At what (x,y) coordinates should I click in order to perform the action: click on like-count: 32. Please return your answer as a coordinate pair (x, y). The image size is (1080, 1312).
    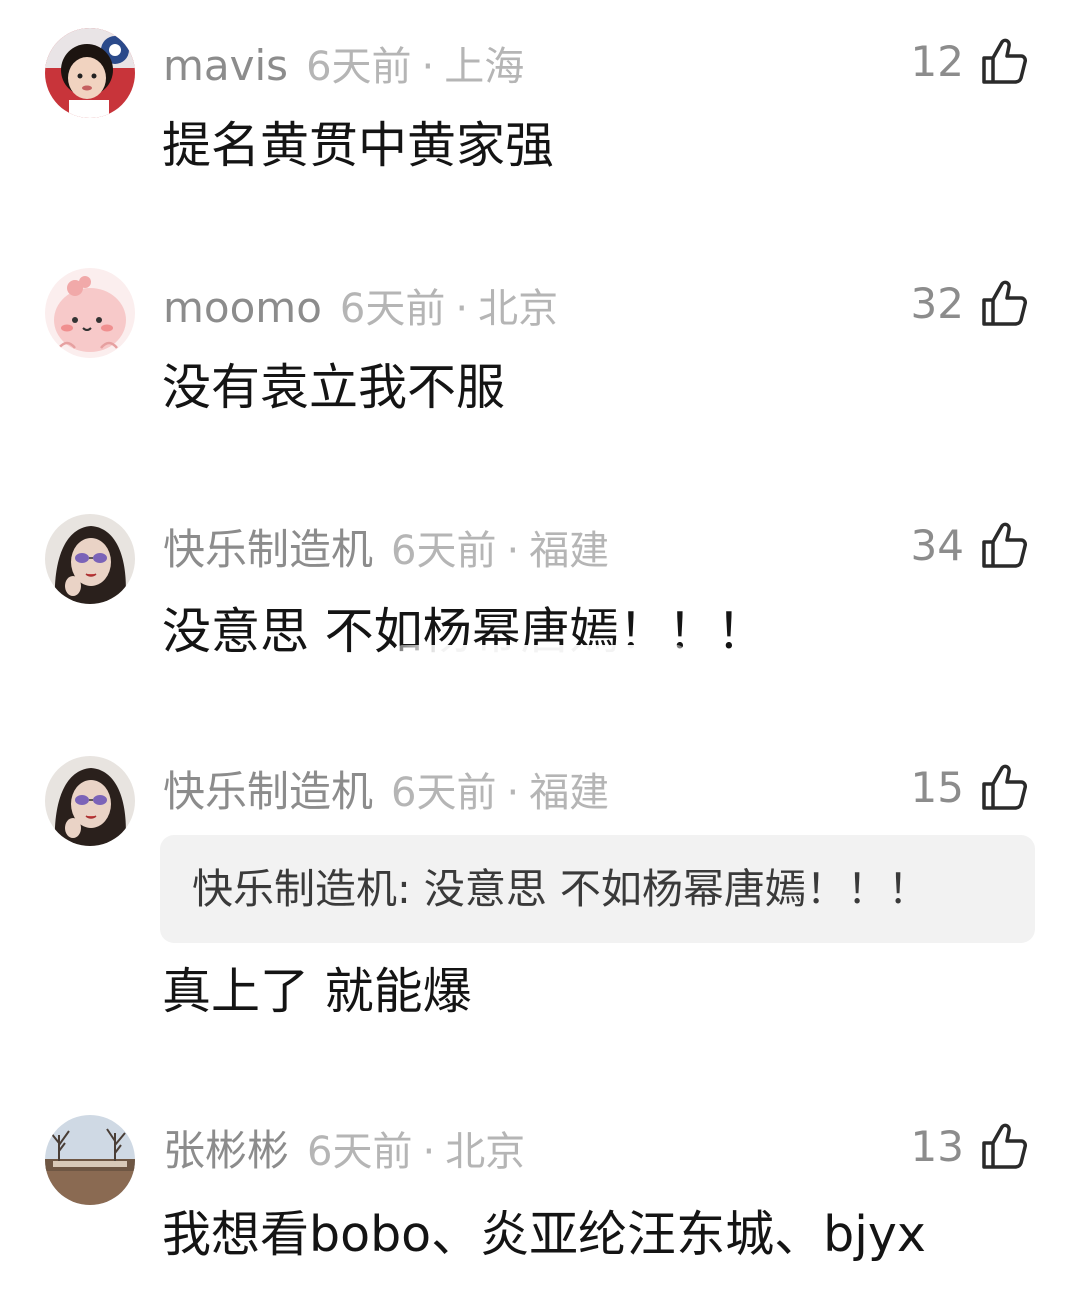
    Looking at the image, I should click on (937, 303).